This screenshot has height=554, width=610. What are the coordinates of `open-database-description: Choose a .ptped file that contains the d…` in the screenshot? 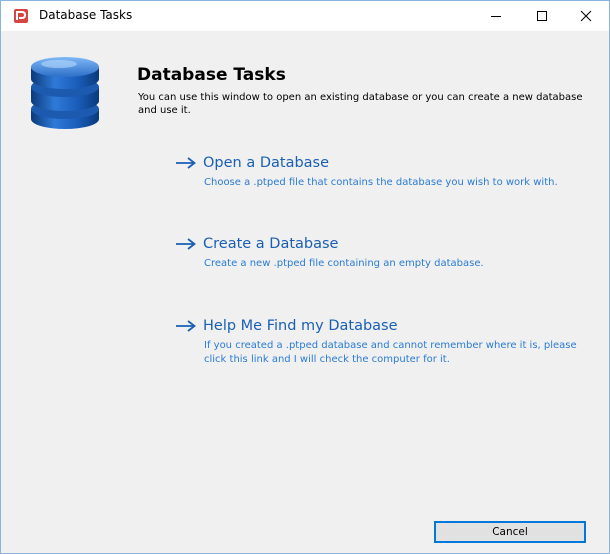 It's located at (381, 182).